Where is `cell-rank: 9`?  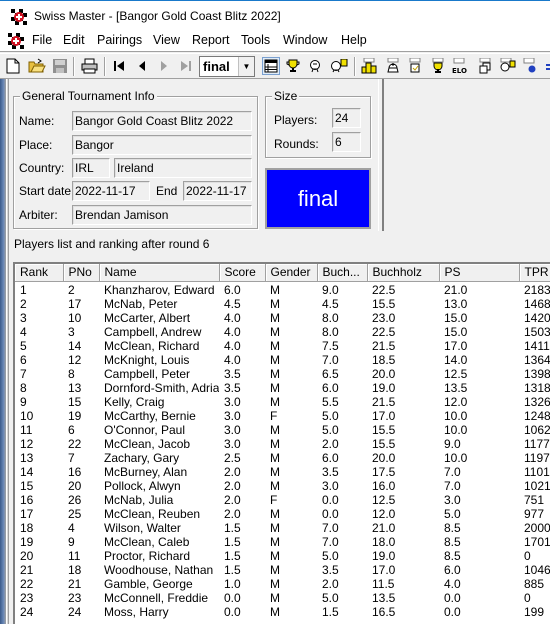
cell-rank: 9 is located at coordinates (23, 401).